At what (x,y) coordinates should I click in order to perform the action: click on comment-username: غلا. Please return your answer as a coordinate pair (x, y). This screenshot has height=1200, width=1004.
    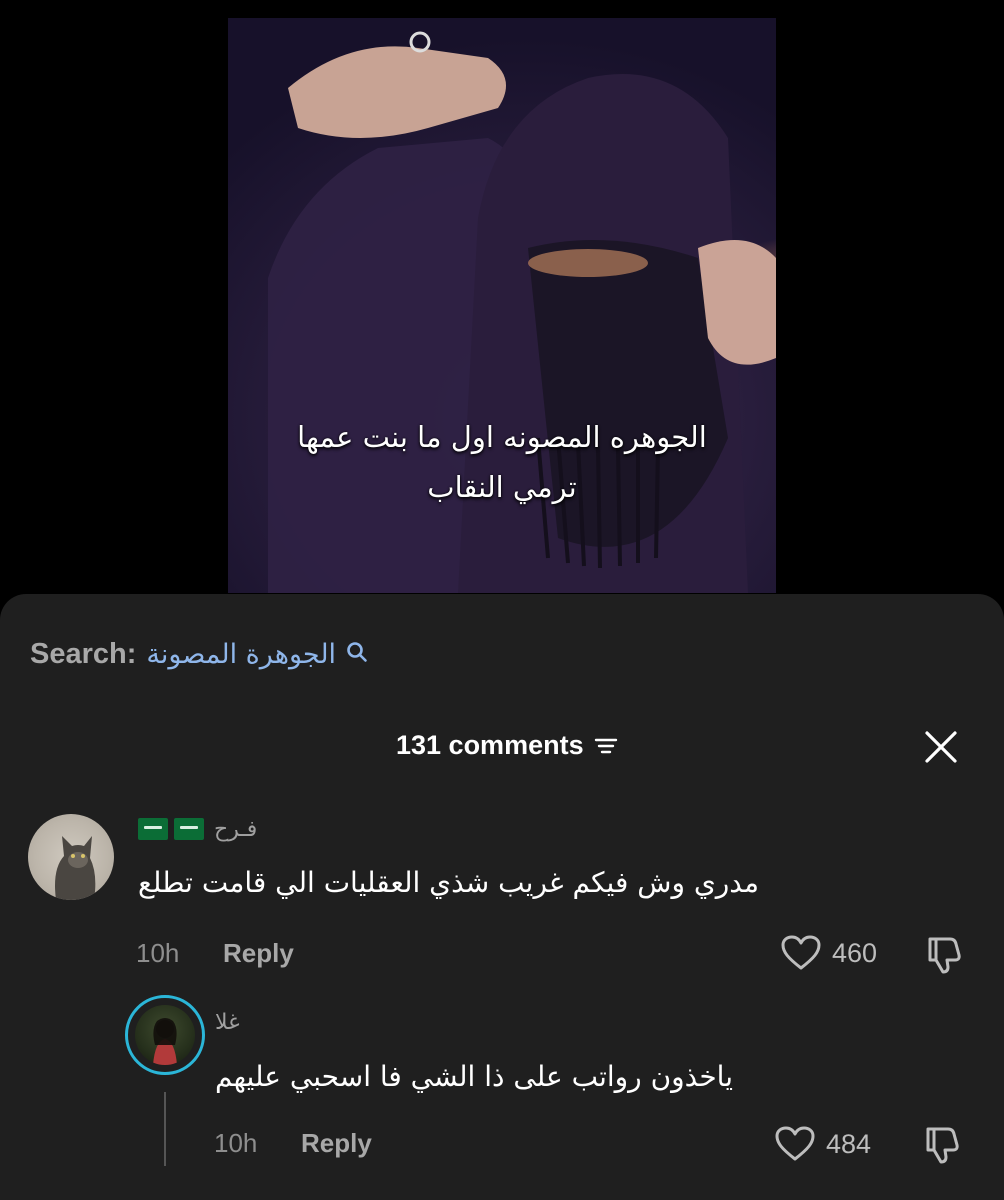
    Looking at the image, I should click on (227, 1022).